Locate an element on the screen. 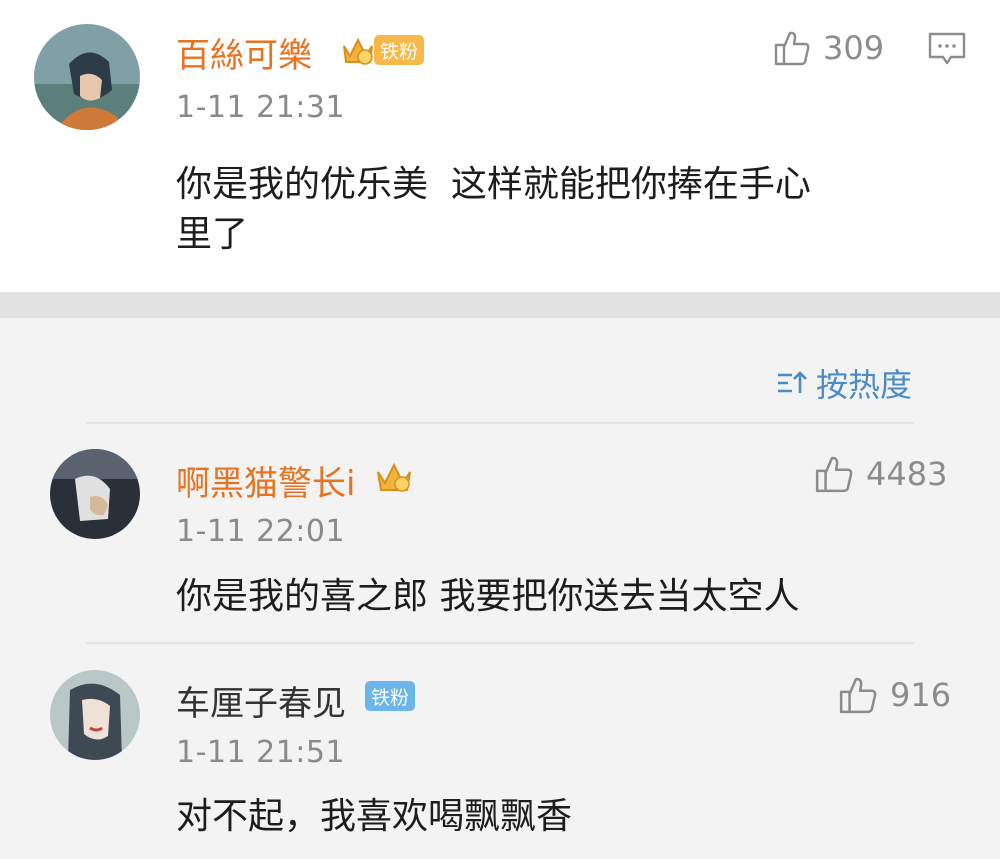 Image resolution: width=1000 pixels, height=859 pixels. like-button: 4483 is located at coordinates (880, 474).